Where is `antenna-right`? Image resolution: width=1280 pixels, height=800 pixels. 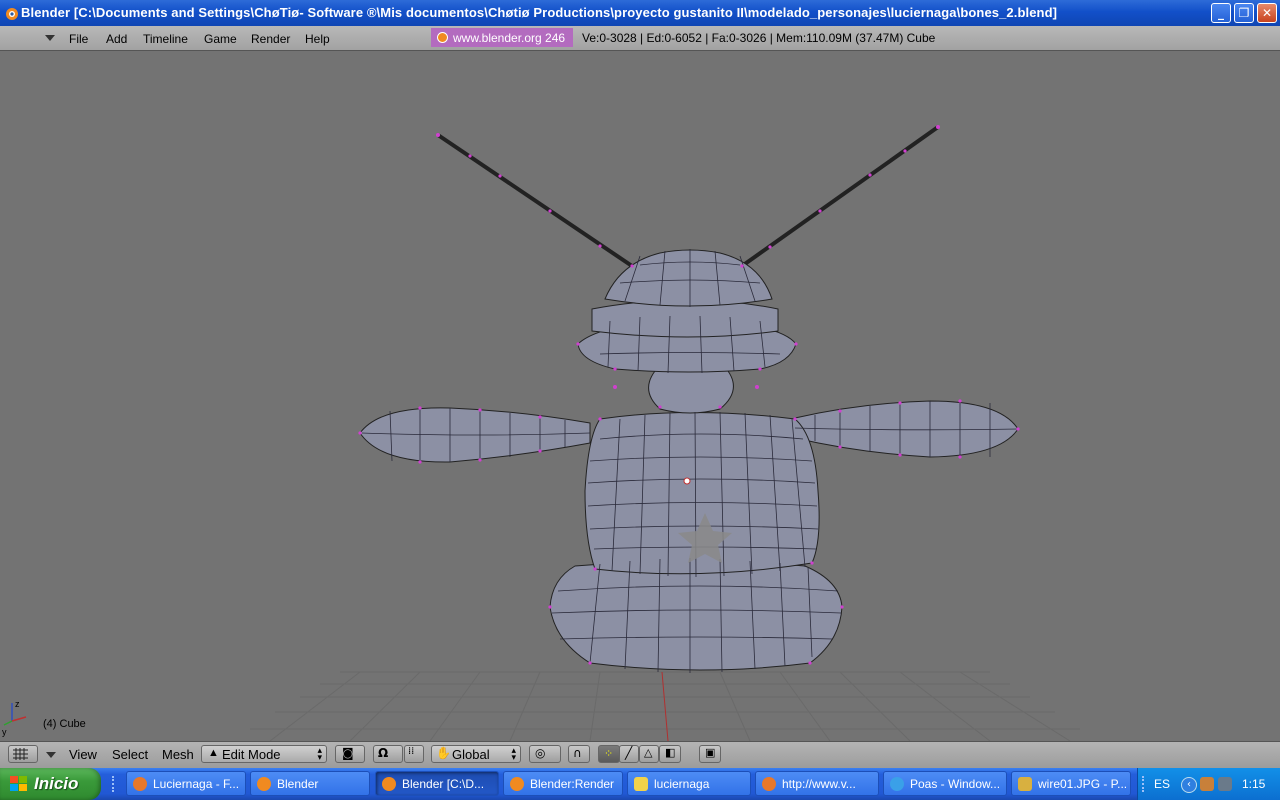
antenna-right is located at coordinates (840, 196).